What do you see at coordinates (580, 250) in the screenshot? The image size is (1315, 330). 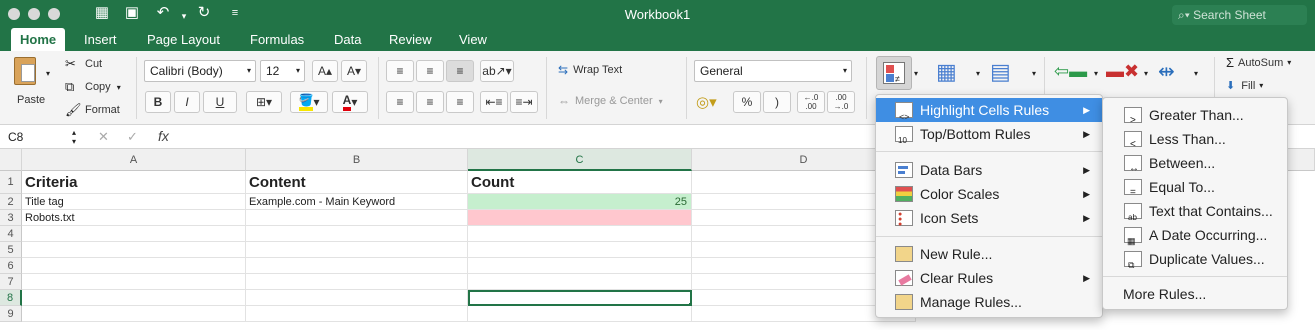 I see `cell-c5` at bounding box center [580, 250].